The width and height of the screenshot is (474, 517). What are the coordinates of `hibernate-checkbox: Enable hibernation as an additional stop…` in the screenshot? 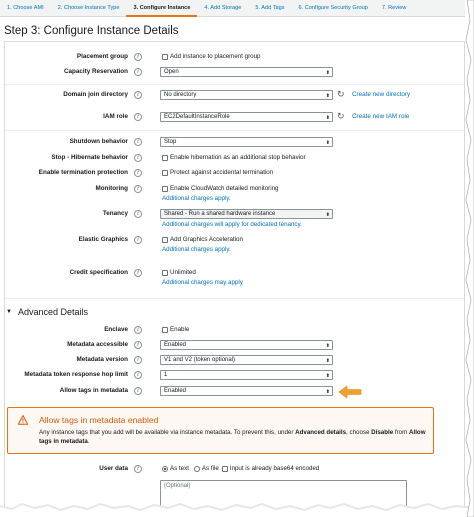 It's located at (234, 157).